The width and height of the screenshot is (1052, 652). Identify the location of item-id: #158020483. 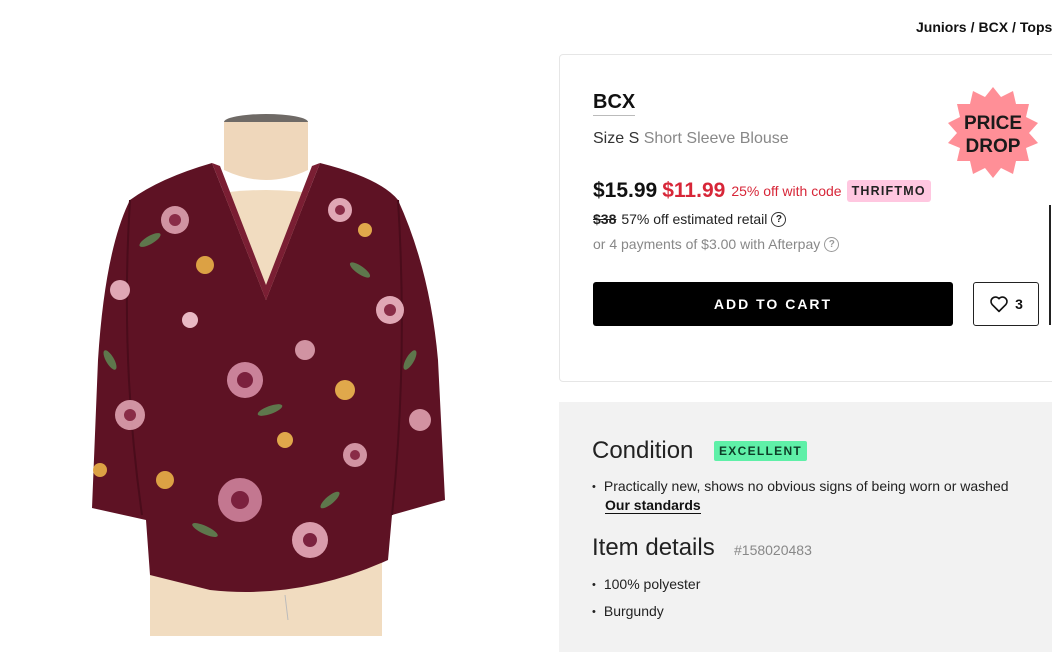
(773, 550).